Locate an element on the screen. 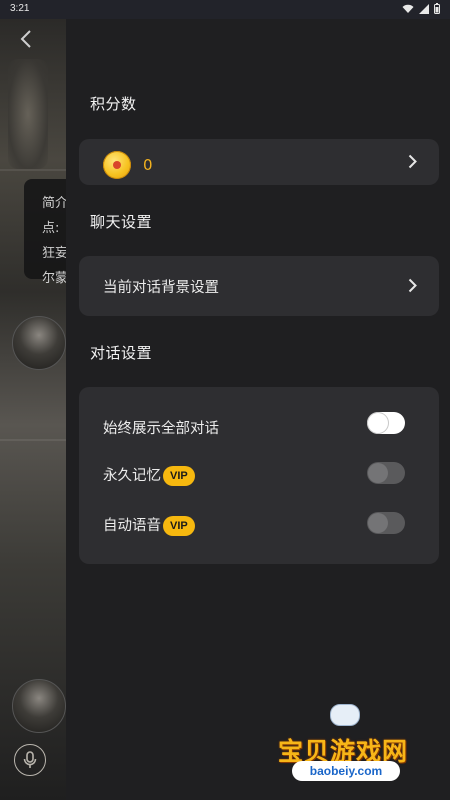 This screenshot has width=450, height=800. points-title: 积分数 is located at coordinates (113, 104).